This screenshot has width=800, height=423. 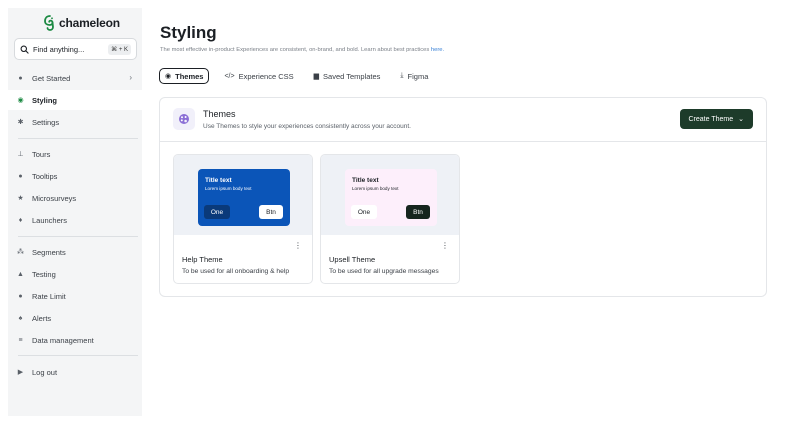 What do you see at coordinates (75, 100) in the screenshot?
I see `sidebar-item-styling: ◉ Styling` at bounding box center [75, 100].